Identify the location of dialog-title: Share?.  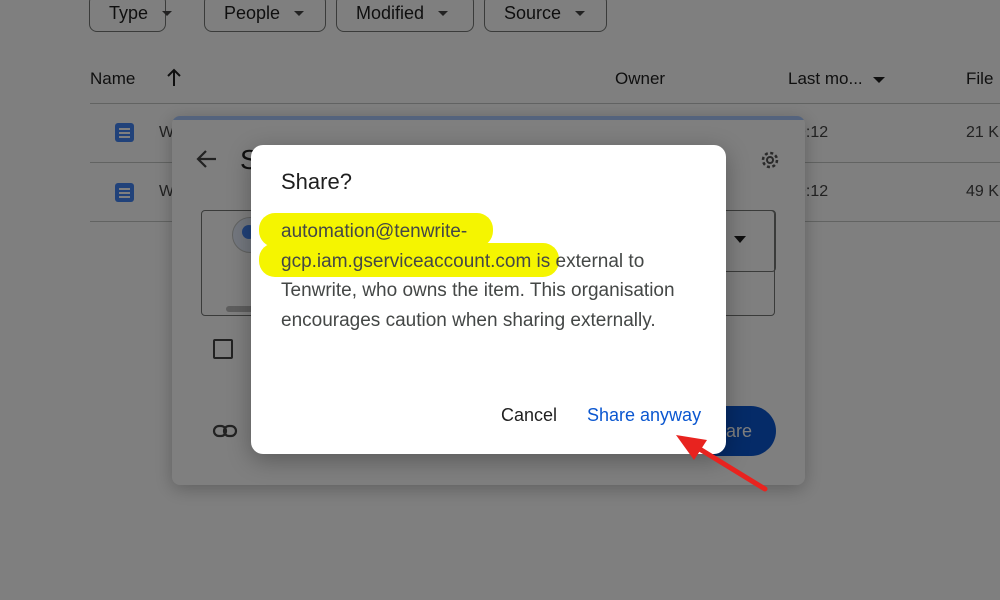
(316, 181).